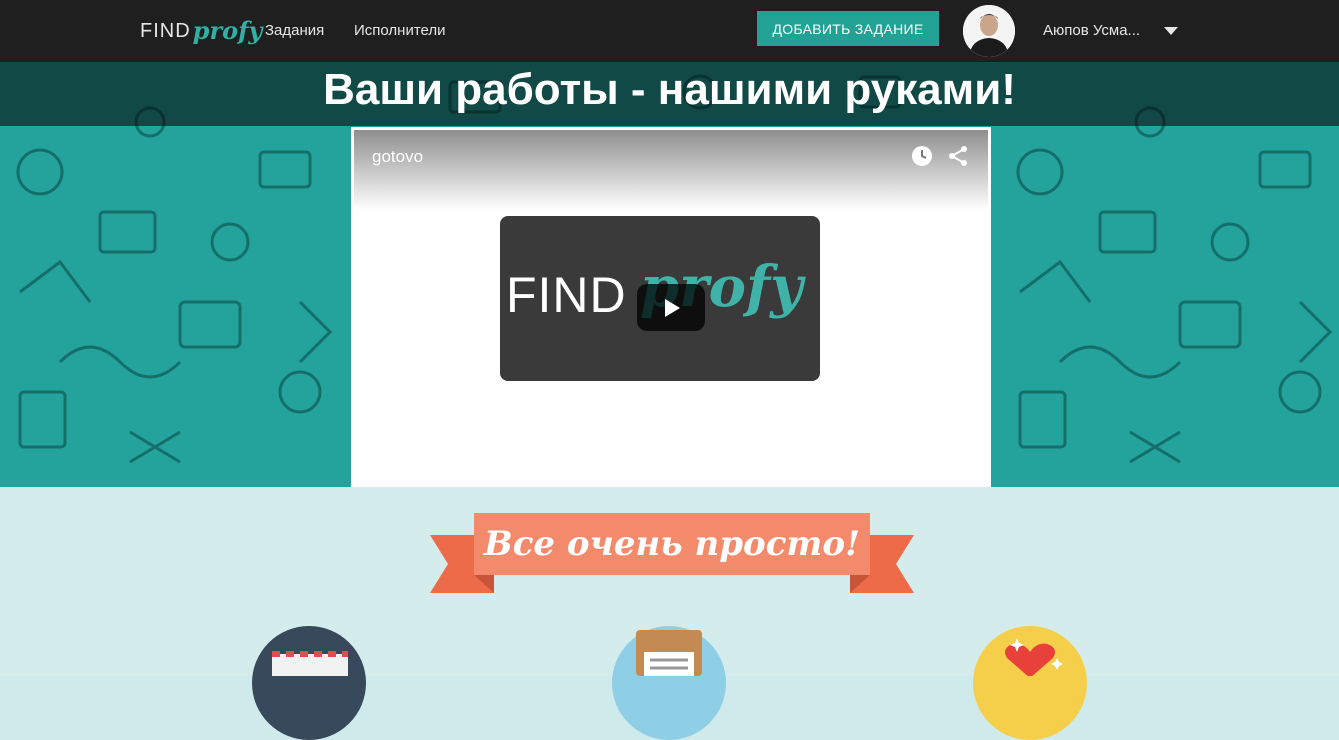  What do you see at coordinates (227, 30) in the screenshot?
I see `logo-text-profy: profy` at bounding box center [227, 30].